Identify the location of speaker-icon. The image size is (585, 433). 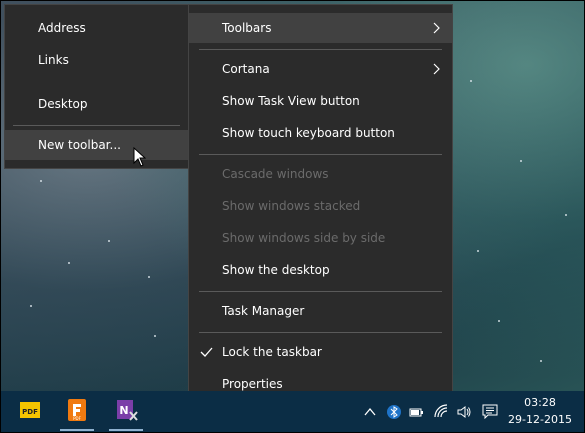
(464, 412).